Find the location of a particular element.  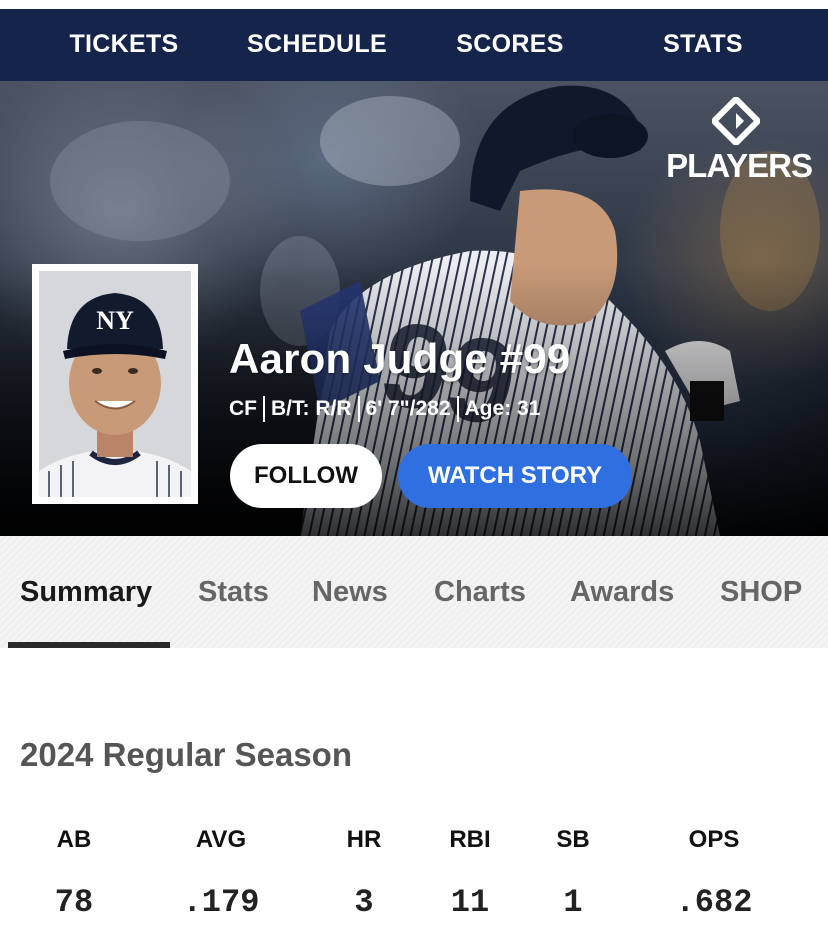

players-wordmark: PLAYERS is located at coordinates (739, 165).